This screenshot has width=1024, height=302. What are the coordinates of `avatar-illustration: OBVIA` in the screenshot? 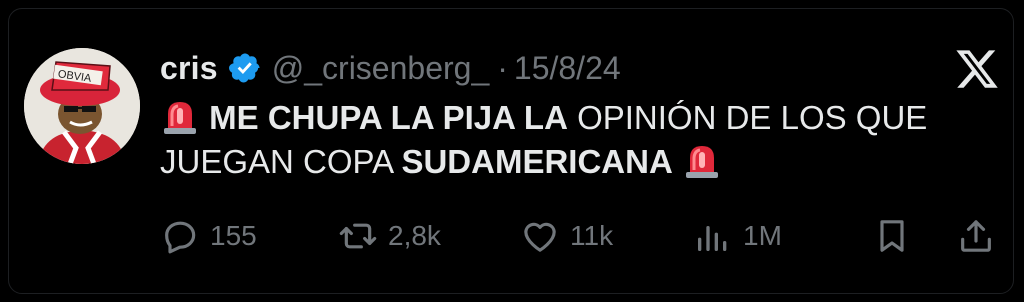 It's located at (82, 106).